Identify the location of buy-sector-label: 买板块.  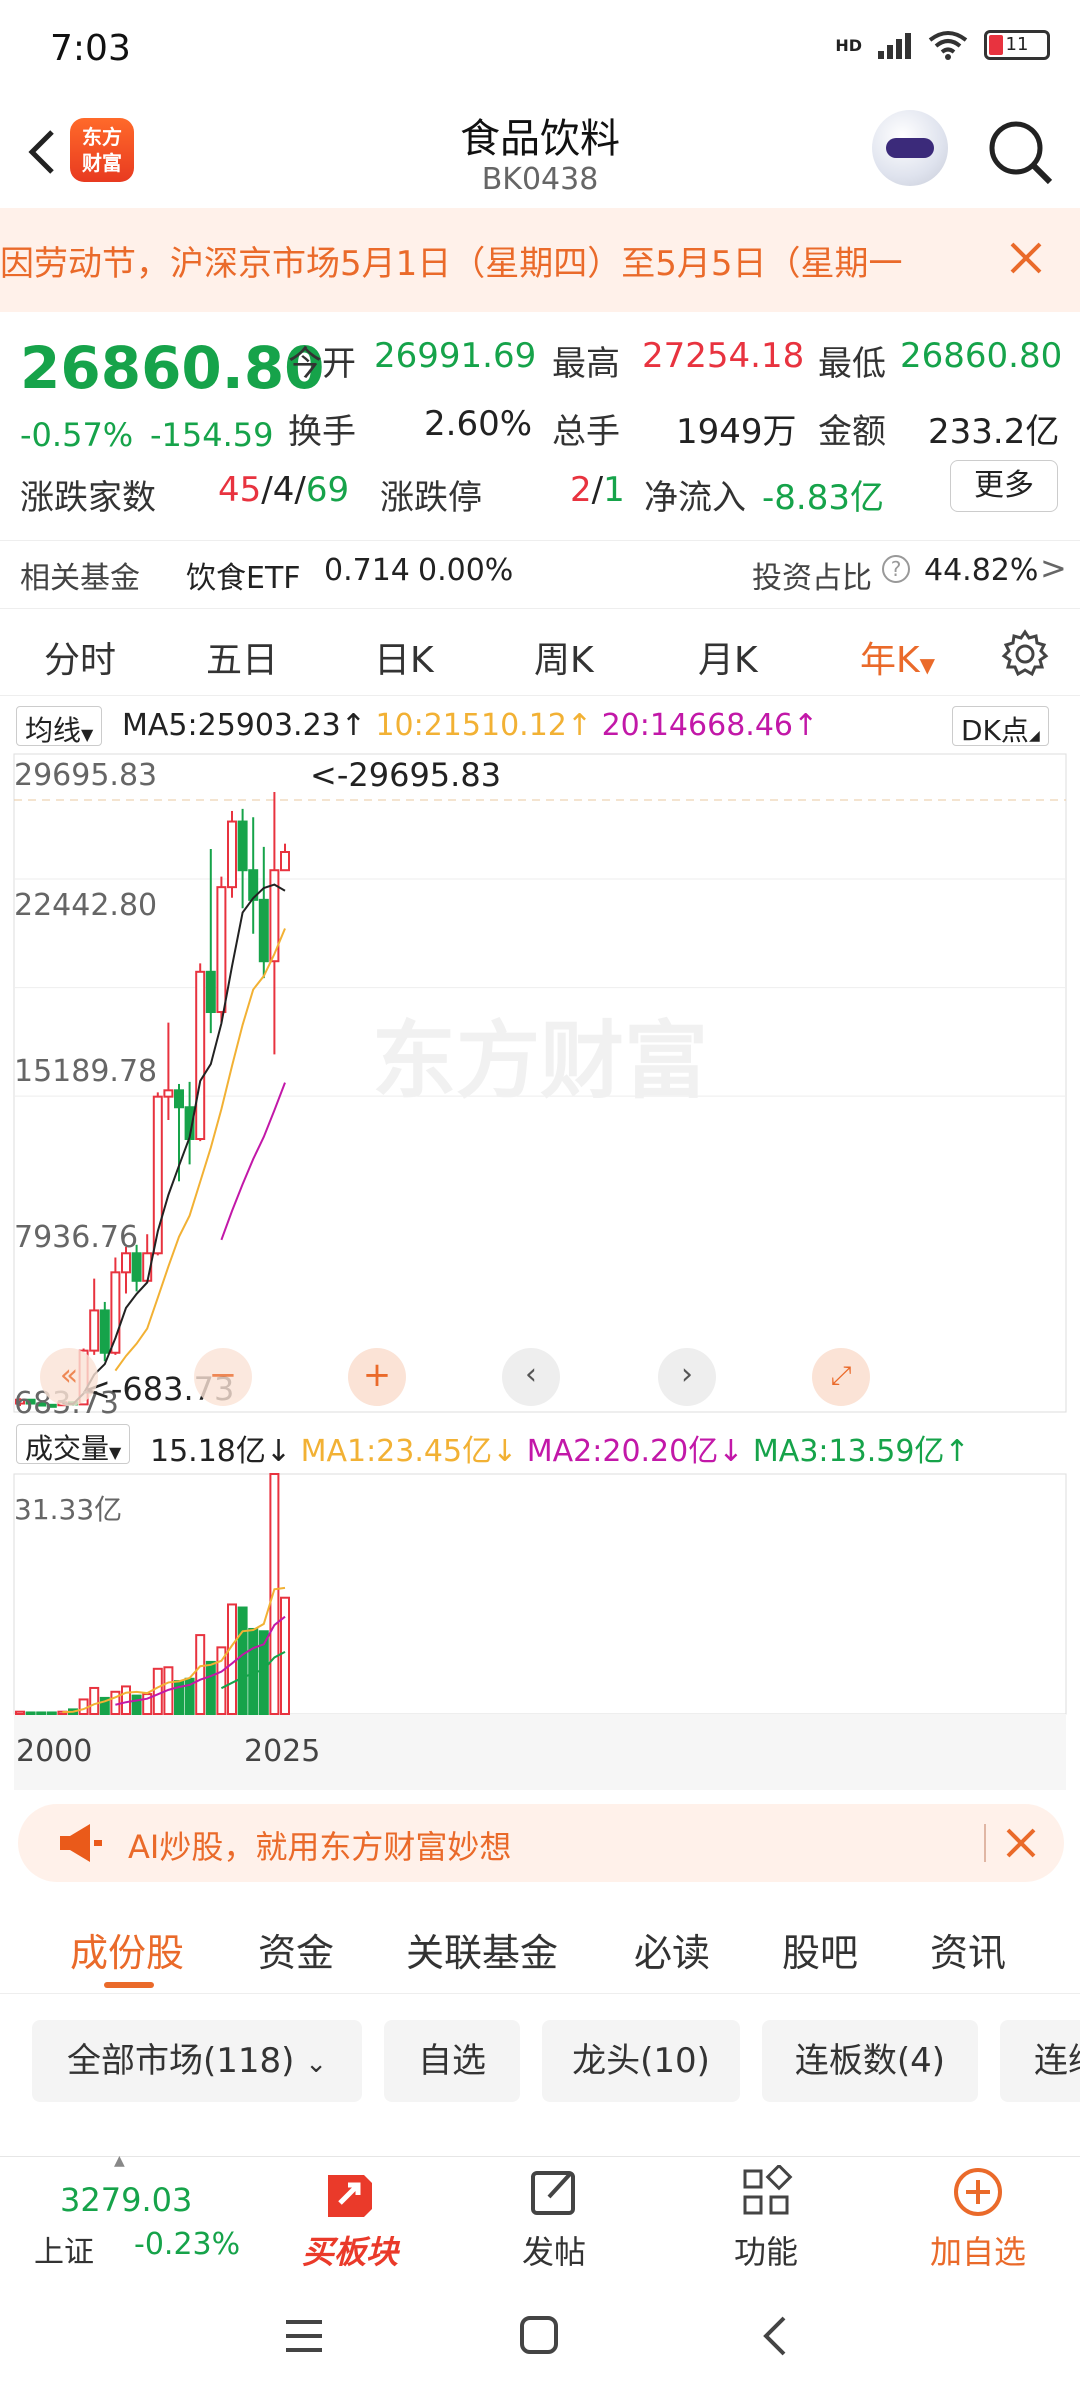
(349, 2252).